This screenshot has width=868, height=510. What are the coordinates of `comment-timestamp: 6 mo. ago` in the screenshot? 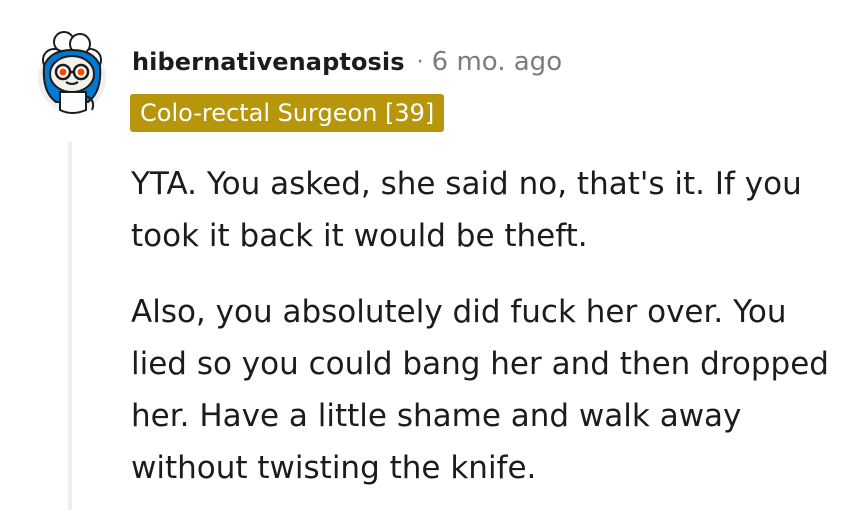 It's located at (497, 62).